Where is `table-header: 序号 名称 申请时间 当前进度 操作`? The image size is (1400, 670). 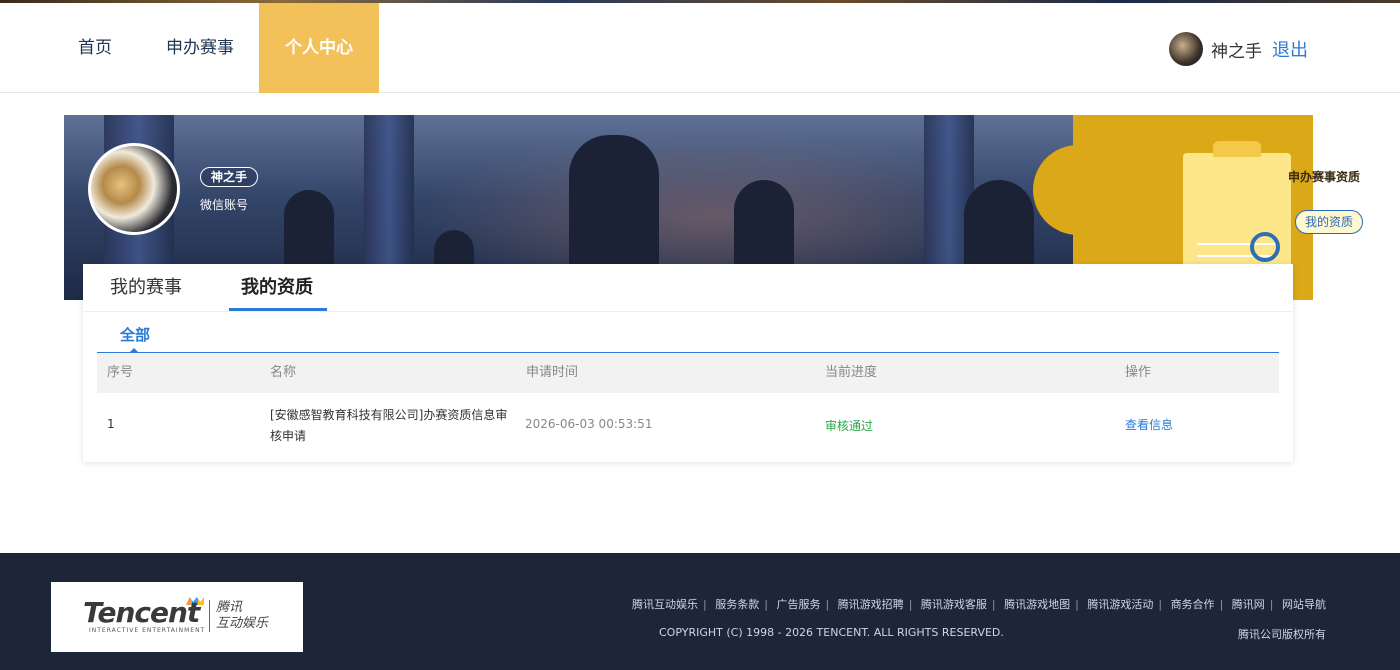
table-header: 序号 名称 申请时间 当前进度 操作 is located at coordinates (688, 373).